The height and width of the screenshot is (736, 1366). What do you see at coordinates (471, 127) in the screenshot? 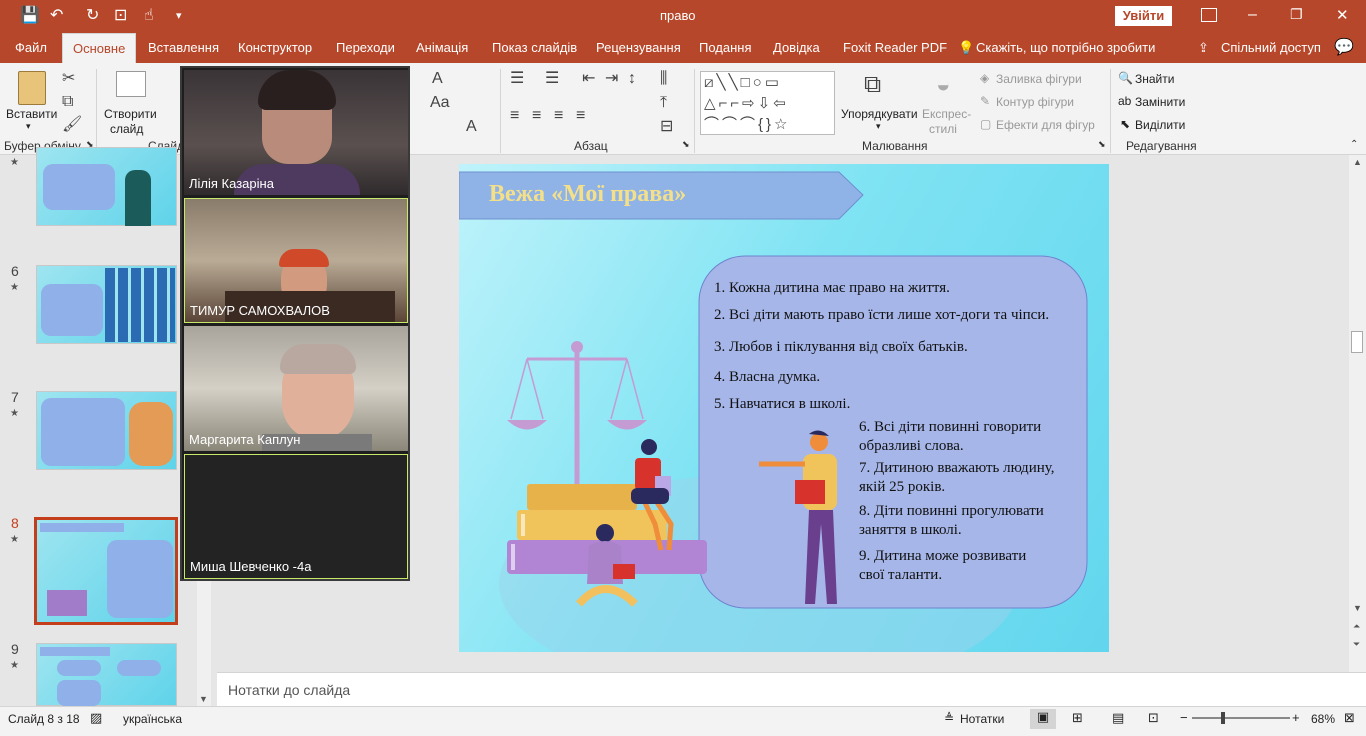
I see `font-color-icon: A` at bounding box center [471, 127].